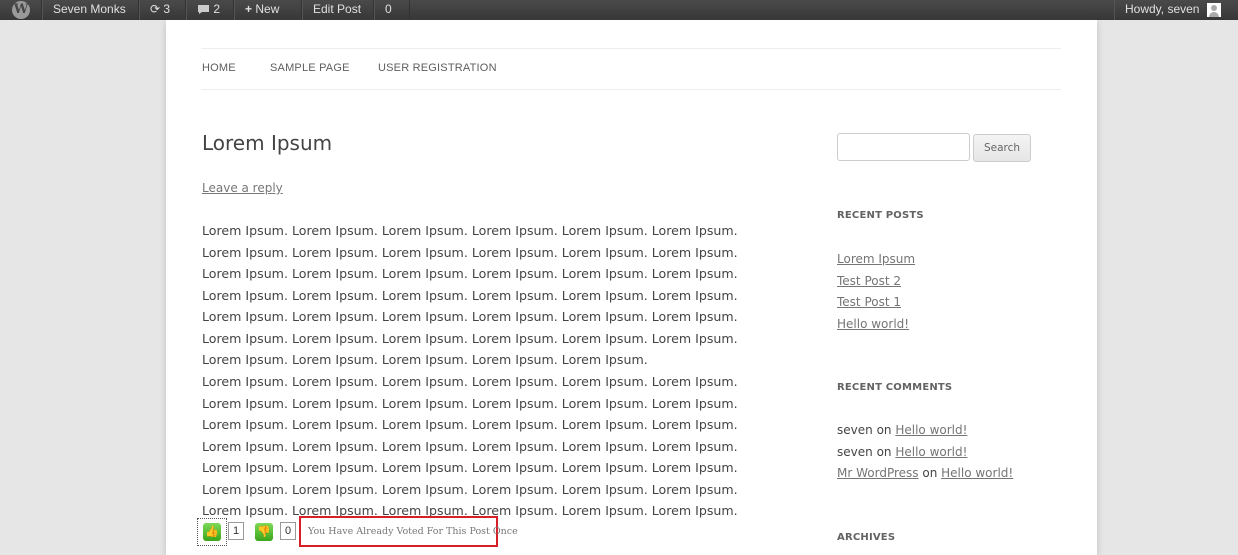 The image size is (1238, 555). I want to click on leave-reply-link: Leave a reply, so click(242, 188).